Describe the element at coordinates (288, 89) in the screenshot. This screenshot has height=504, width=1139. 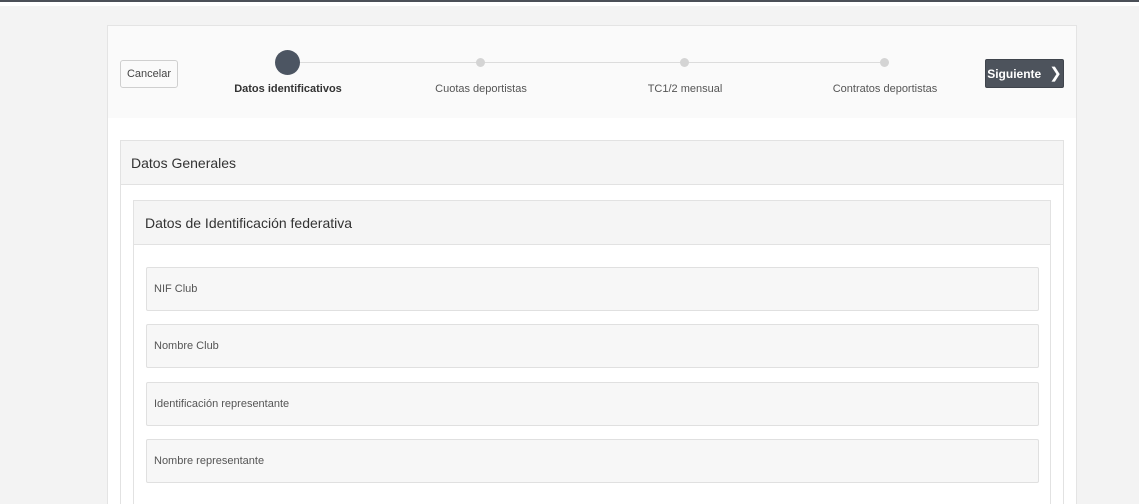
I see `step-label: Datos identificativos` at that location.